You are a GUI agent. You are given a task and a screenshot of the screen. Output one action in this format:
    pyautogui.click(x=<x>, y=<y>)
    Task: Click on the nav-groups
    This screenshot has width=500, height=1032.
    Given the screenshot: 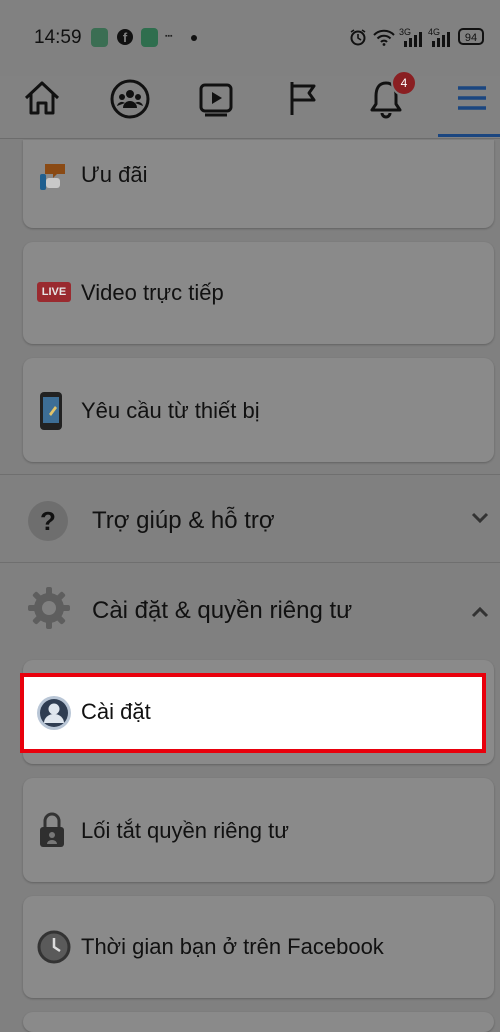 What is the action you would take?
    pyautogui.click(x=130, y=107)
    